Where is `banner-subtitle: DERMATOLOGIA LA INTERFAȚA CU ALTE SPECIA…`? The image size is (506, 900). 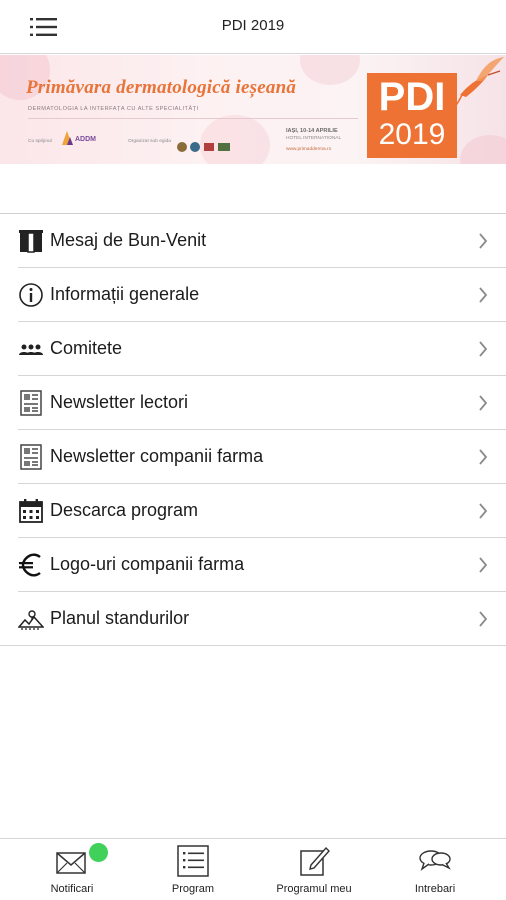
banner-subtitle: DERMATOLOGIA LA INTERFAȚA CU ALTE SPECIA… is located at coordinates (113, 109).